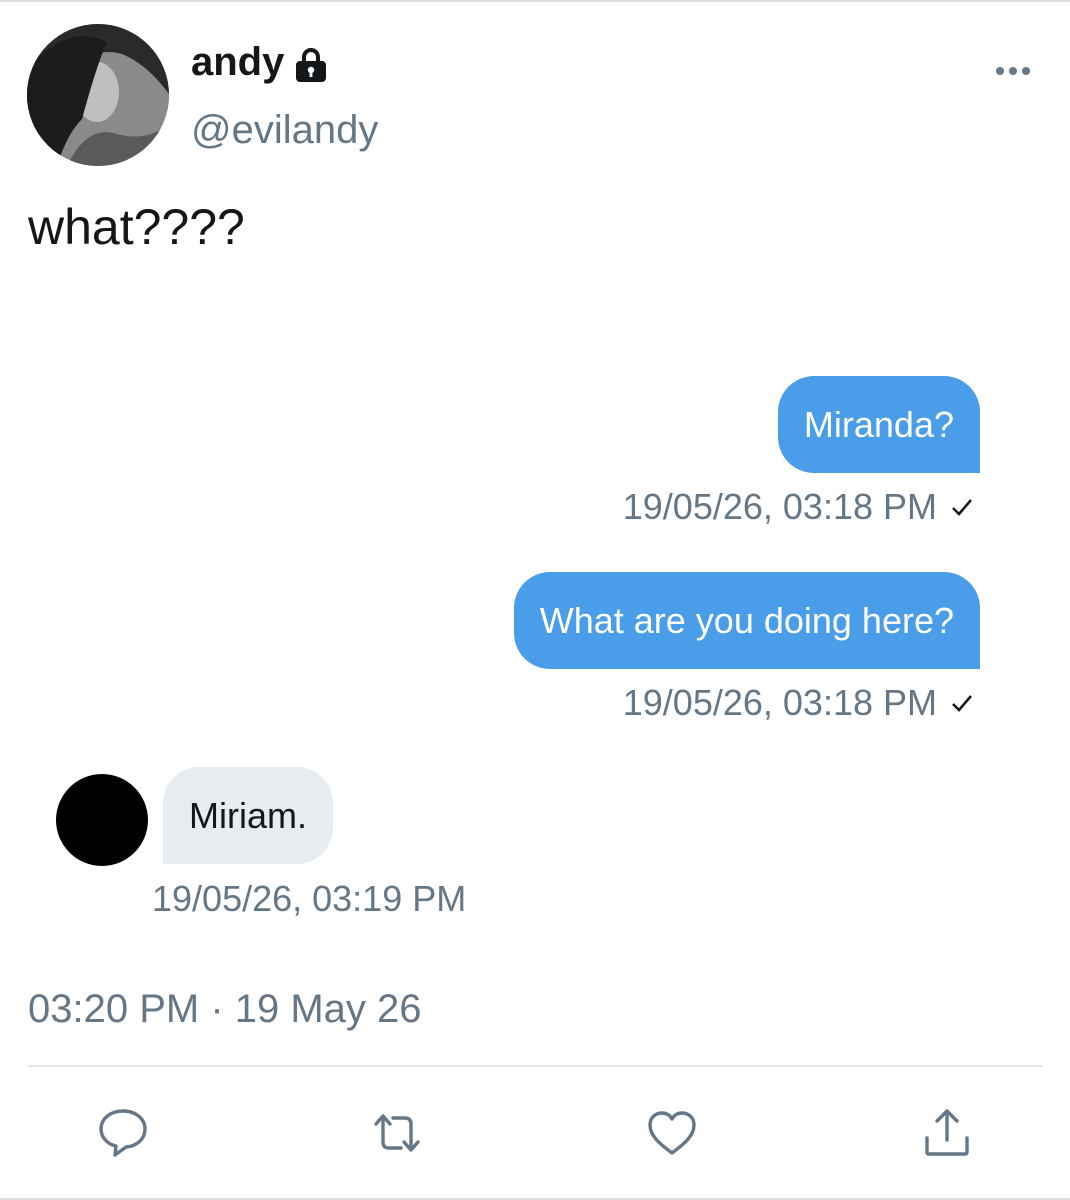 This screenshot has width=1070, height=1200. What do you see at coordinates (1013, 71) in the screenshot?
I see `ellipsis-icon` at bounding box center [1013, 71].